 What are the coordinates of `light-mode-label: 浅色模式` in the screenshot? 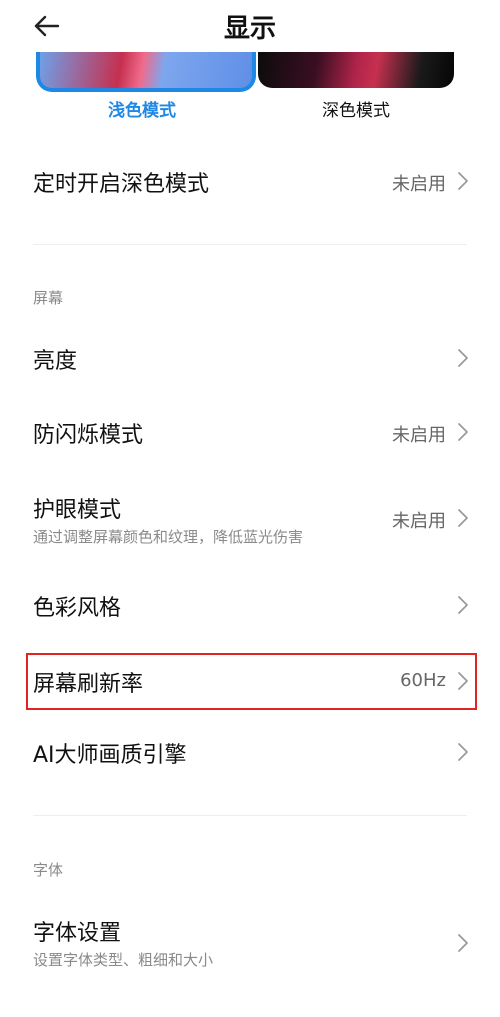 It's located at (142, 108).